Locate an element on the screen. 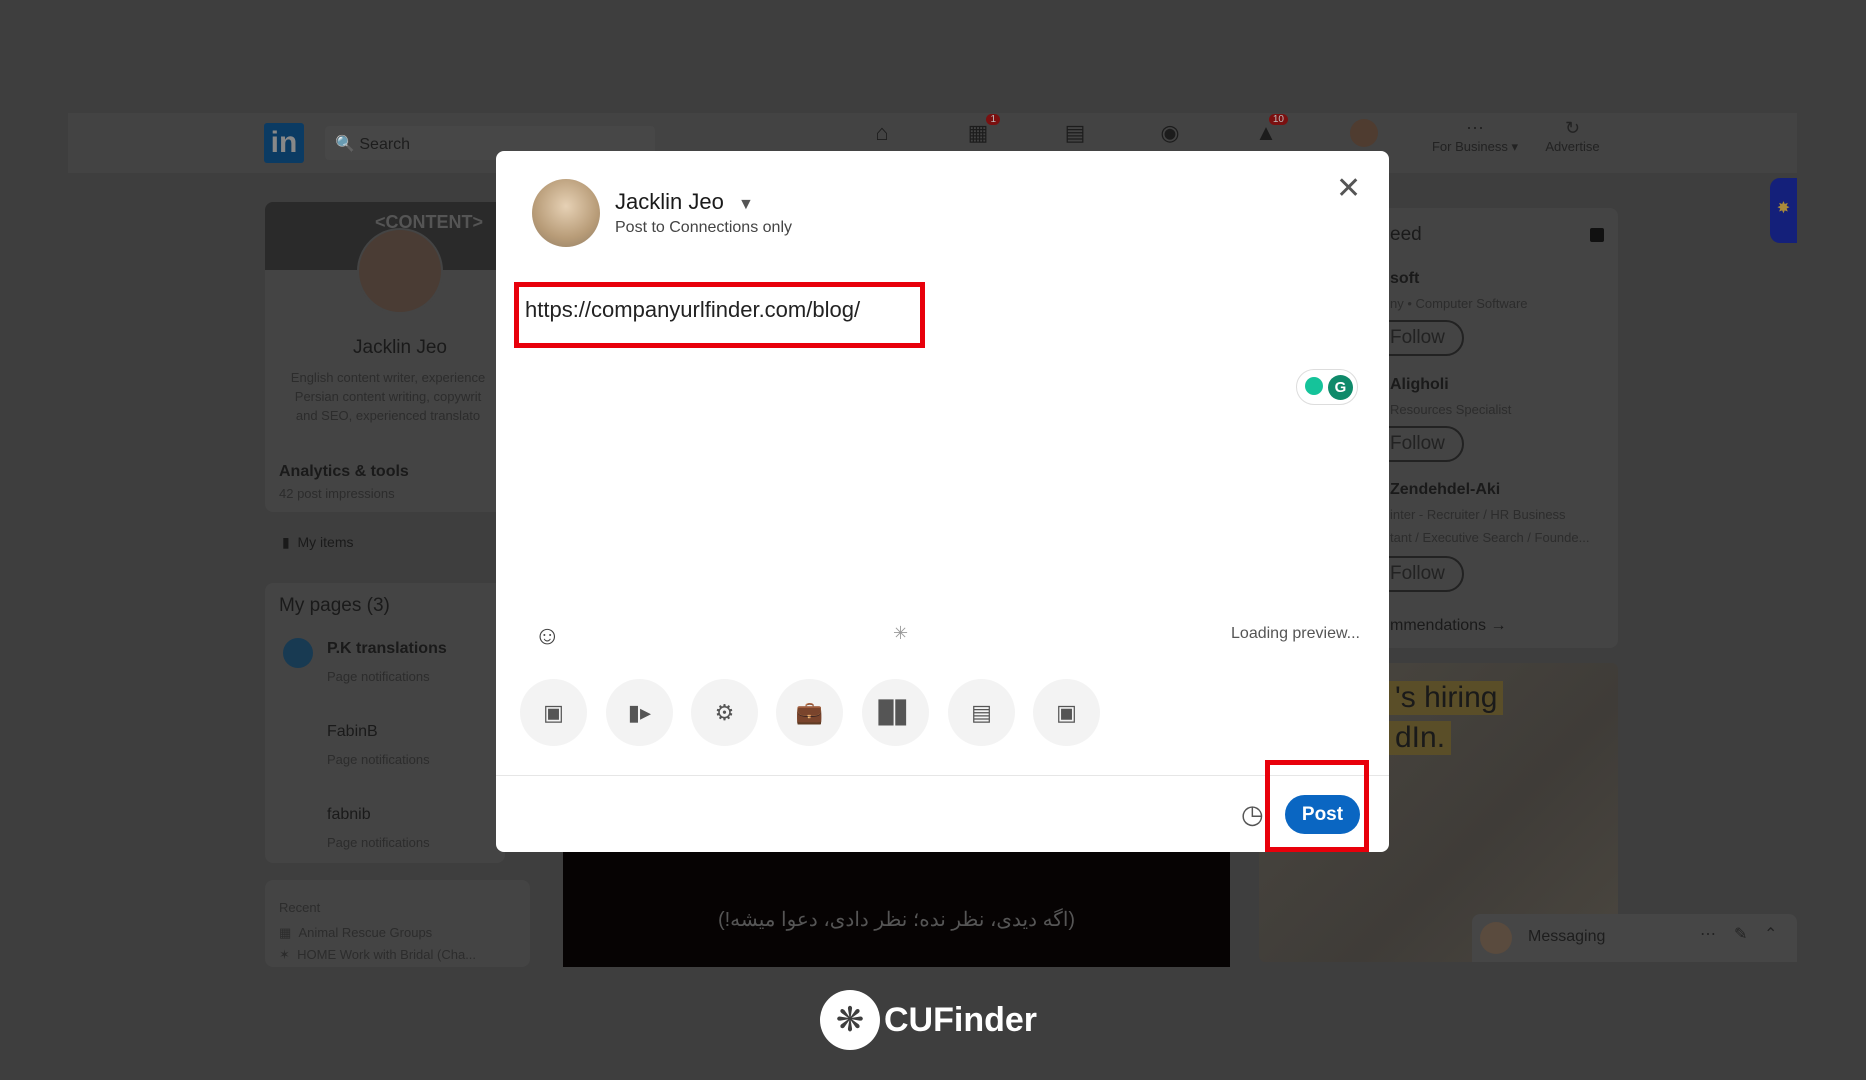  home-icon: ⌂ is located at coordinates (882, 133).